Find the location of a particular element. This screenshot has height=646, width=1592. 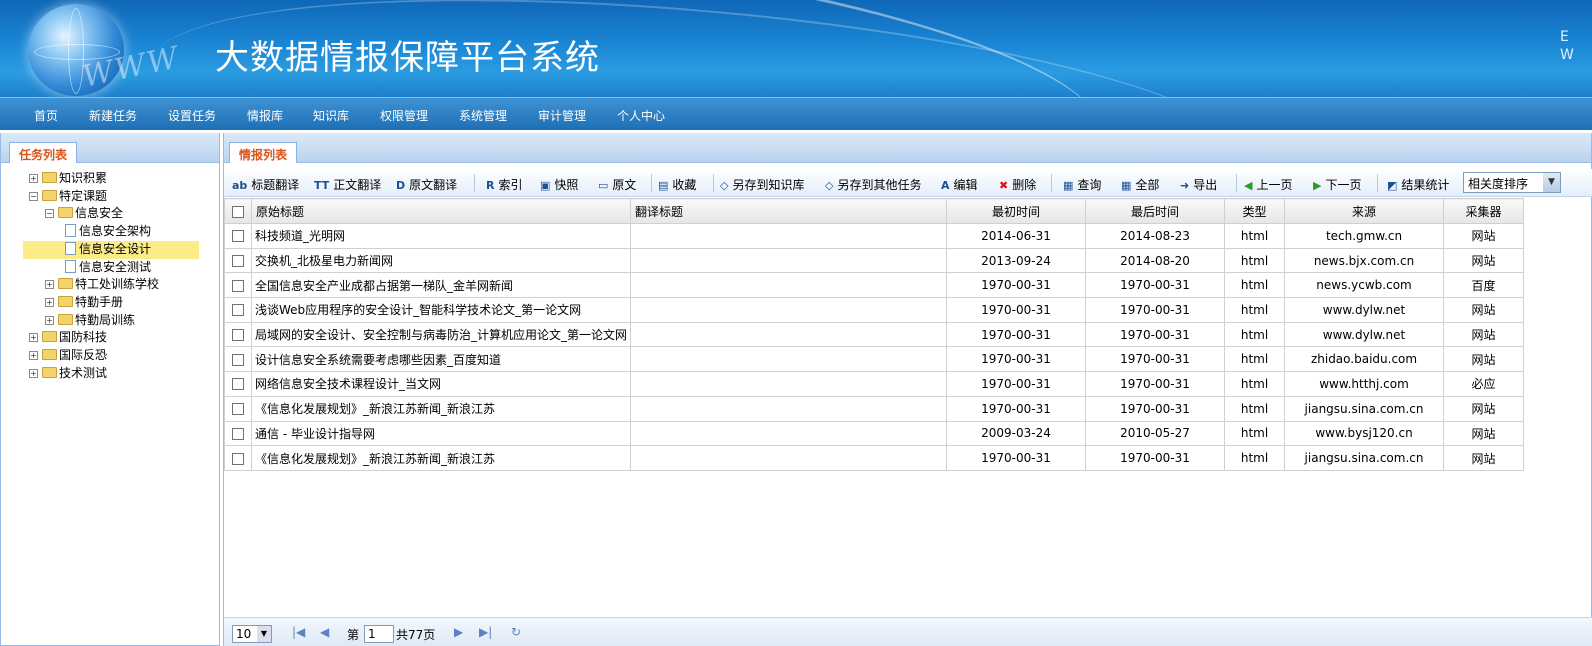

save-to-other-task-button: ◇ 另存到其他任务 is located at coordinates (873, 184).